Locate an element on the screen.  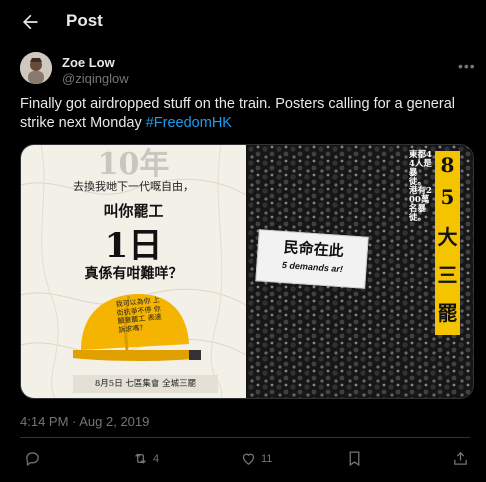
action-bar: 4 11 is located at coordinates (243, 460).